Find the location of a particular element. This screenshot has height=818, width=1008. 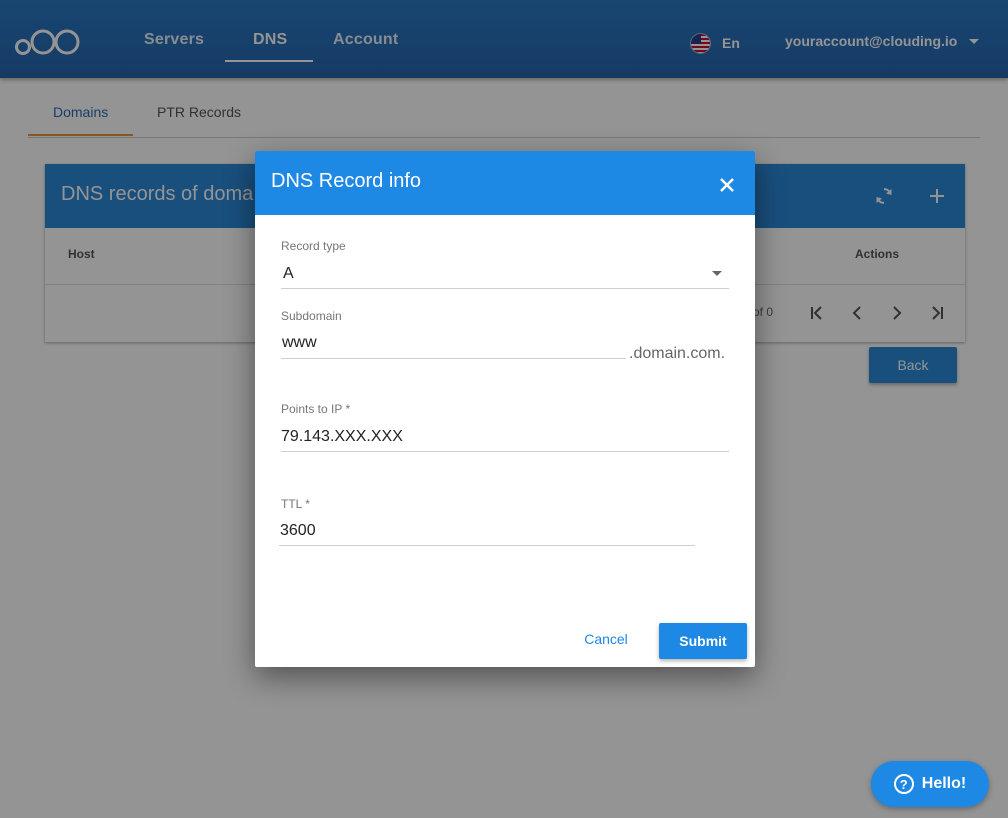

help-chat-button: ? Hello! is located at coordinates (930, 784).